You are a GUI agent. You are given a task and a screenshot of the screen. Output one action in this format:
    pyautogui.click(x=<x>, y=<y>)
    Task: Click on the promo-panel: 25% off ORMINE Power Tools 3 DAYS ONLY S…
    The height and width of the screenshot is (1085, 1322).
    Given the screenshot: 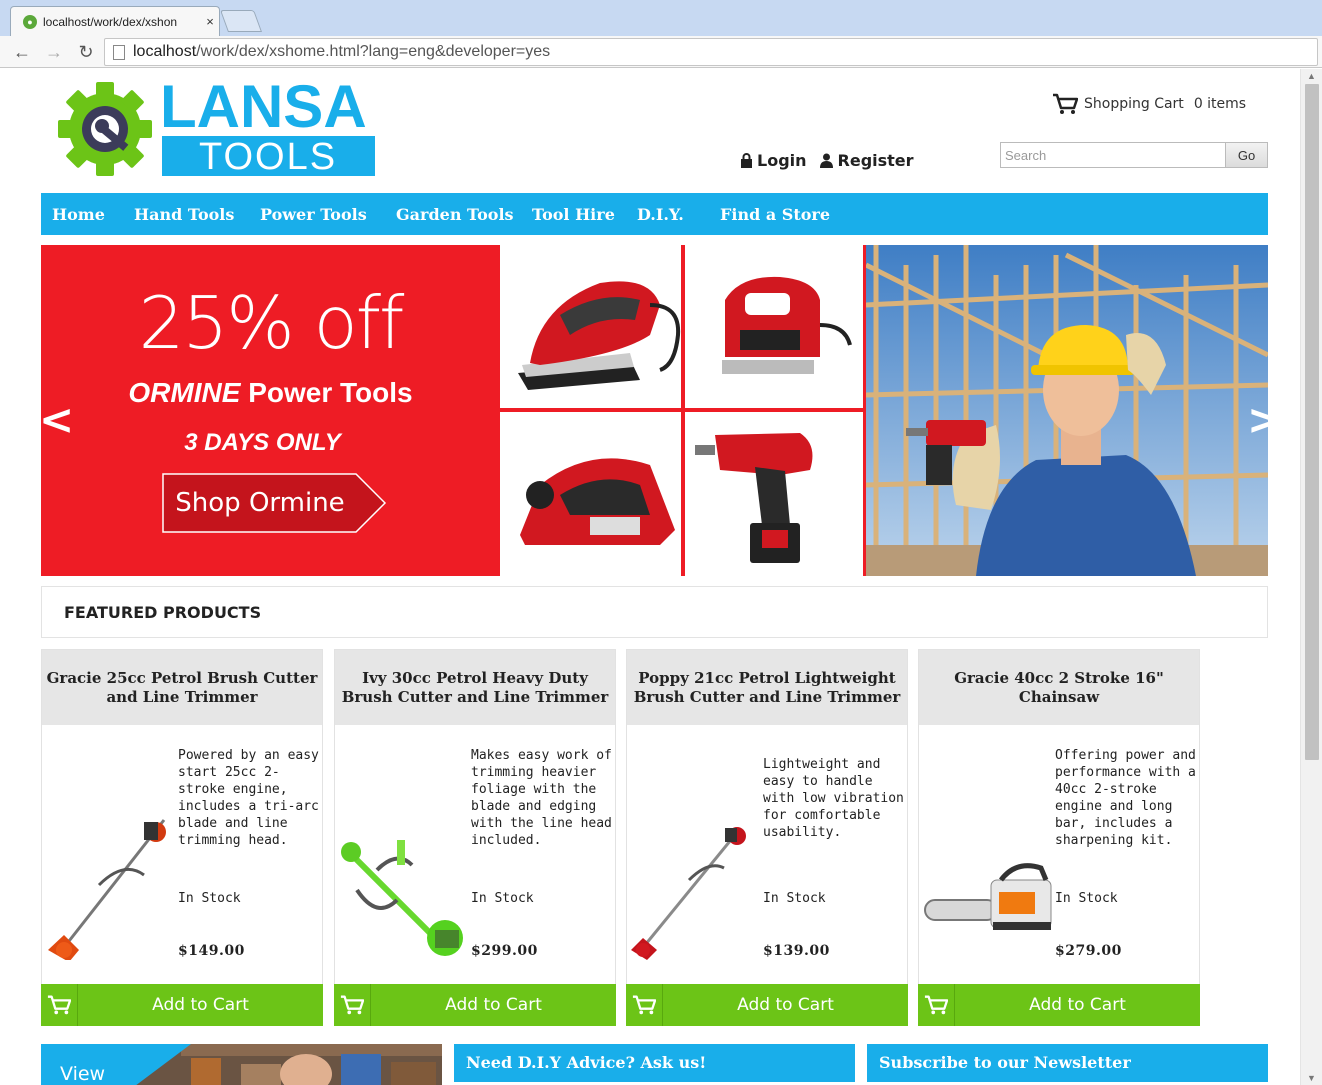 What is the action you would take?
    pyautogui.click(x=270, y=410)
    